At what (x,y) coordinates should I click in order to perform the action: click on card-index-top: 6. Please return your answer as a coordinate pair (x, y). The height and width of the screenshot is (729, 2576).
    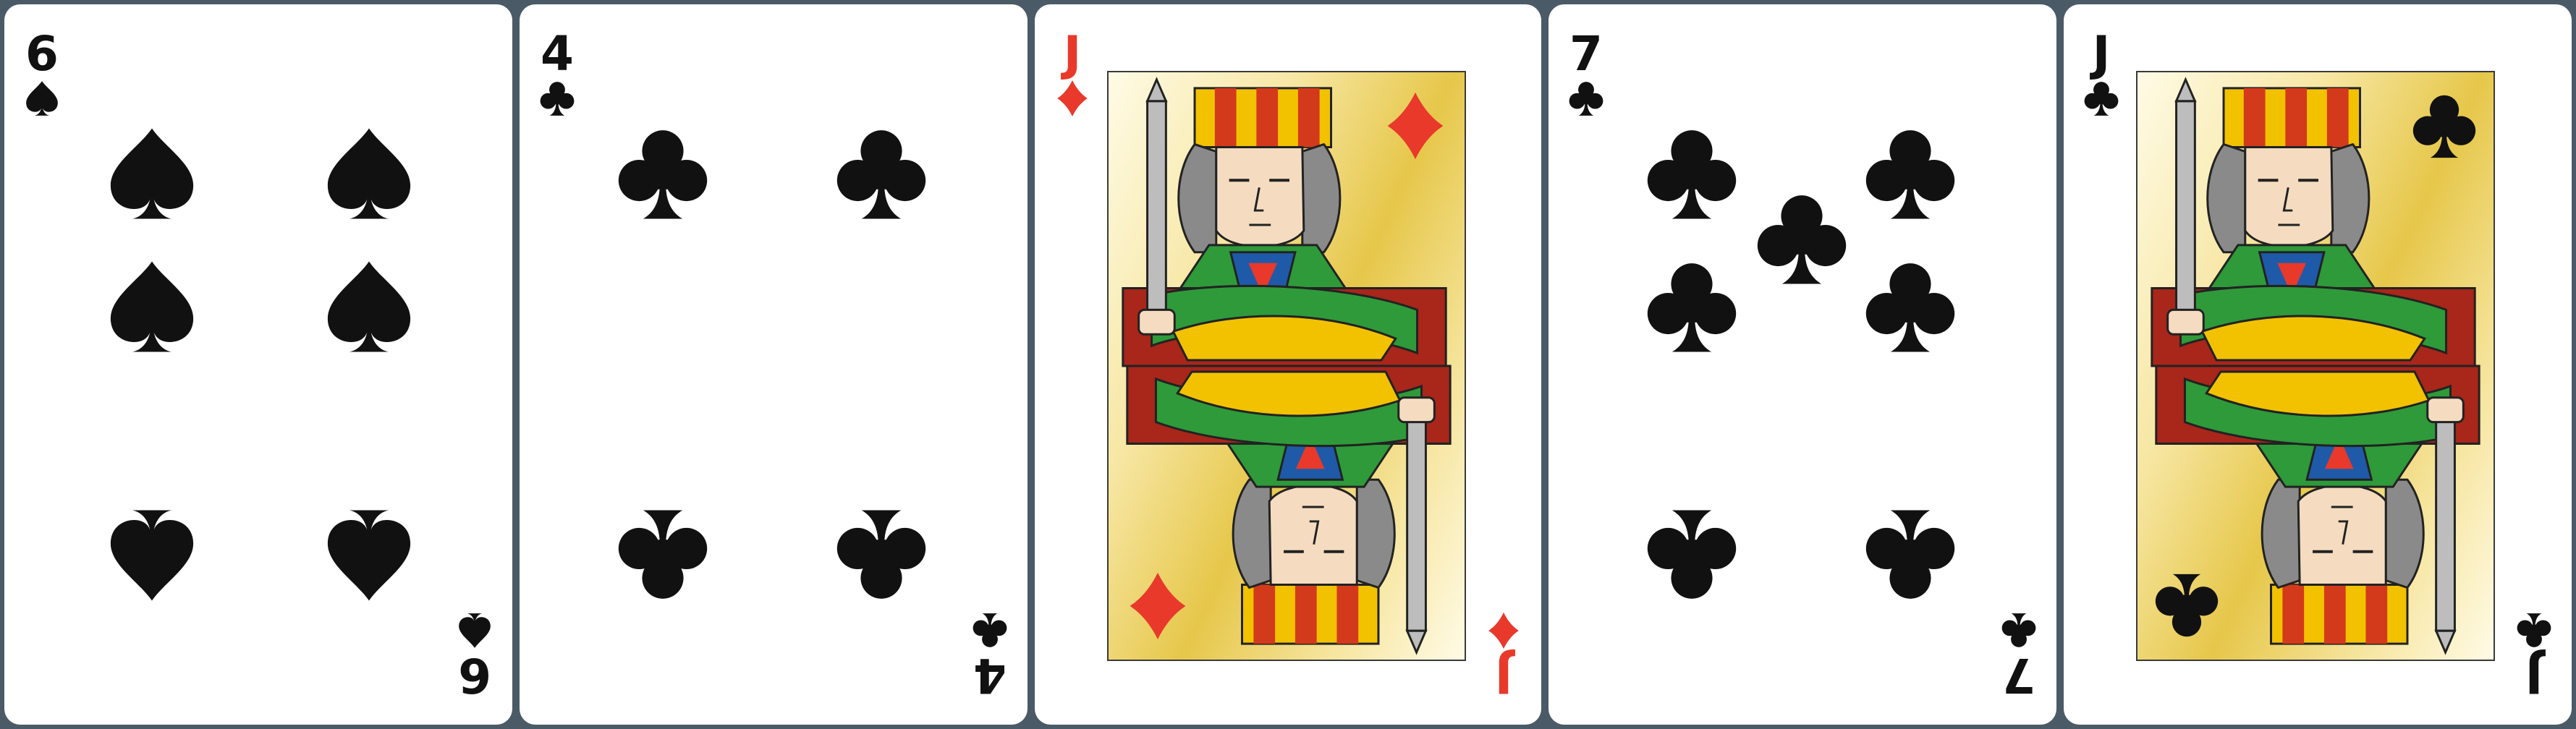
    Looking at the image, I should click on (42, 73).